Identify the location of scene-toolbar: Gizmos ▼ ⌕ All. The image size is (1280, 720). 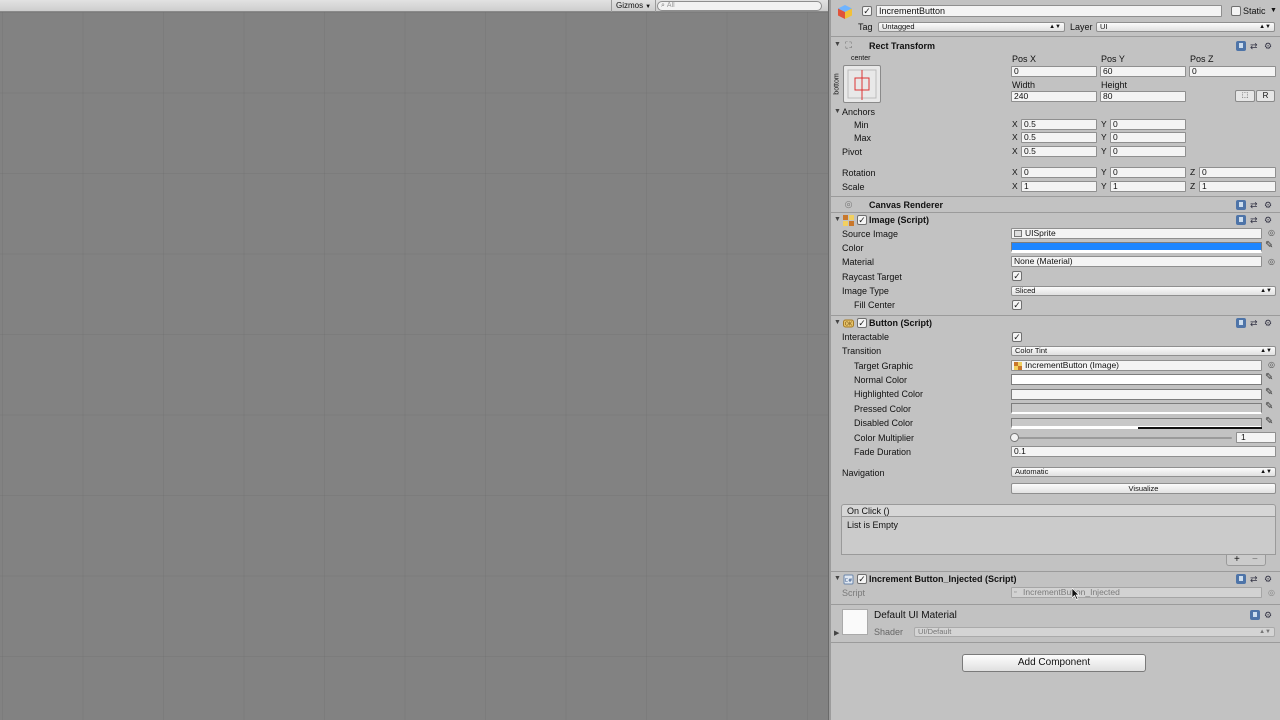
(414, 6).